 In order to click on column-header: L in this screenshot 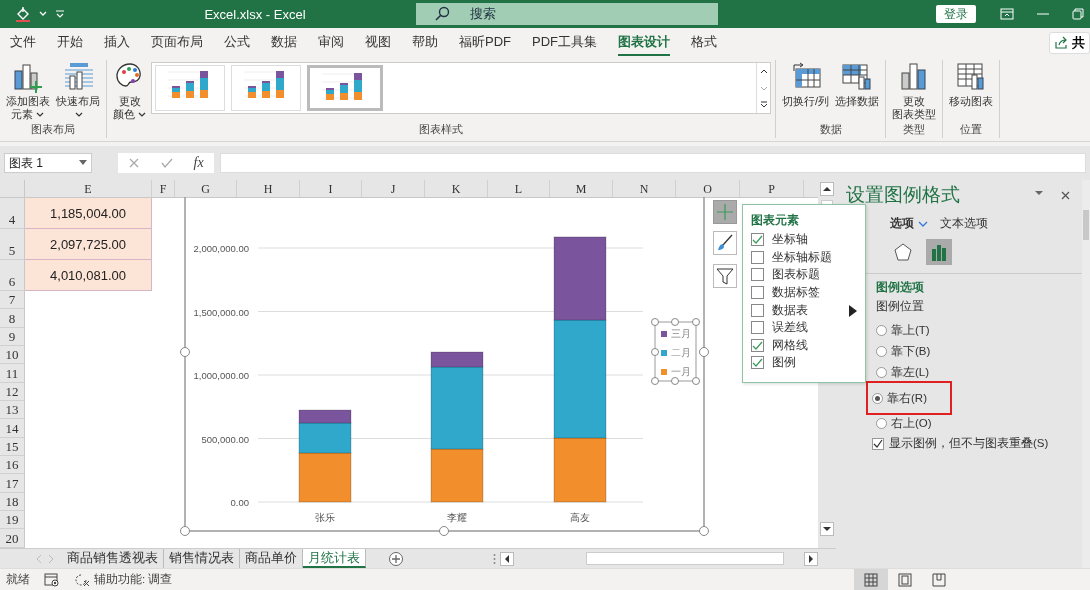, I will do `click(519, 188)`.